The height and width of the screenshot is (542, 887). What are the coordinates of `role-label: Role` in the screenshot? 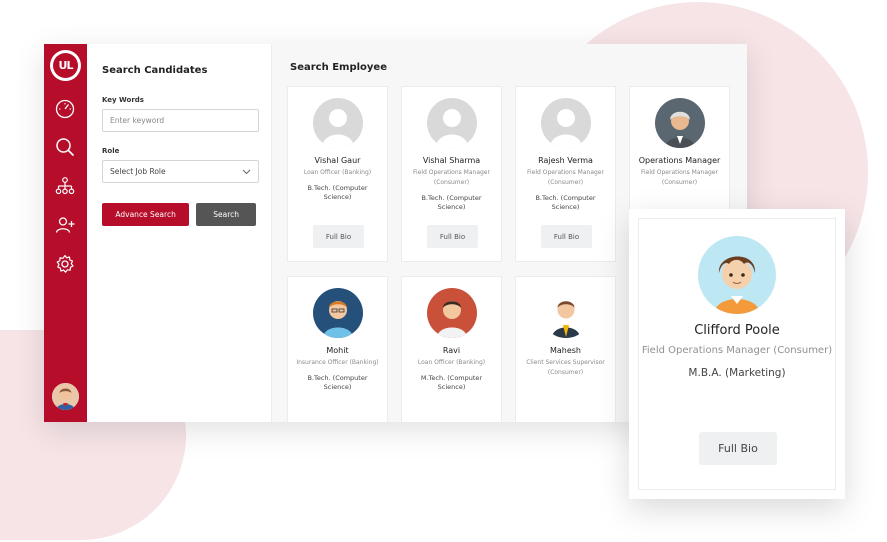 It's located at (111, 151).